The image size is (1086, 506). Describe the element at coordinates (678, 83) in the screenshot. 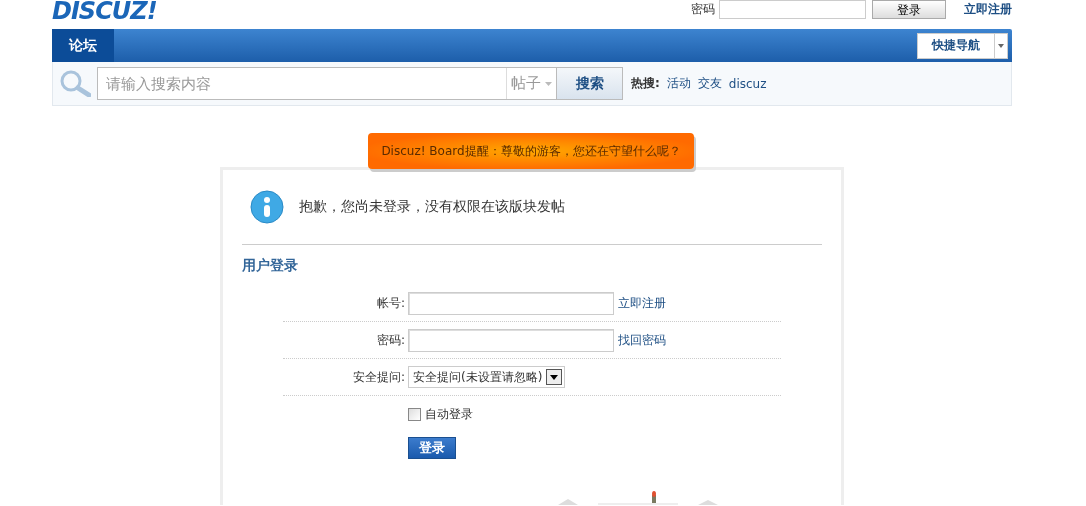

I see `hot-search-link: 活动` at that location.